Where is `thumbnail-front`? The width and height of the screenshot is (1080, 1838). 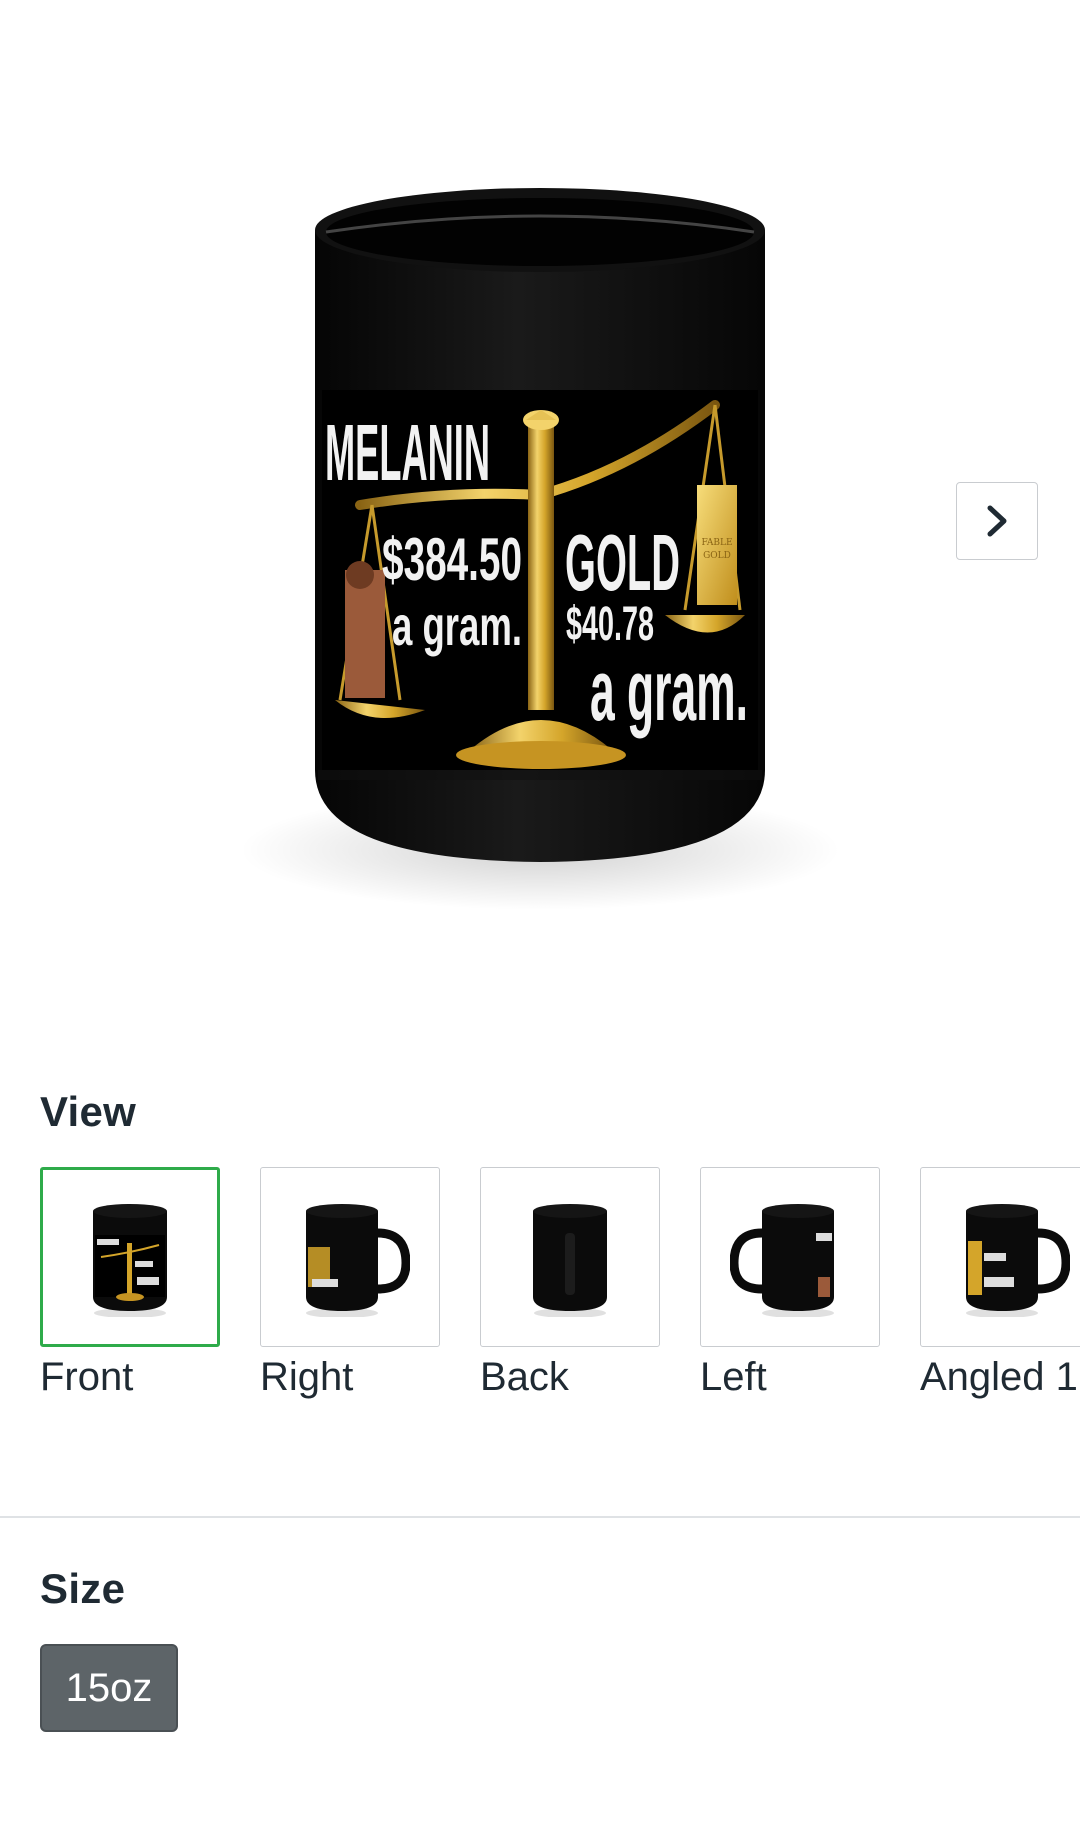
thumbnail-front is located at coordinates (130, 1257).